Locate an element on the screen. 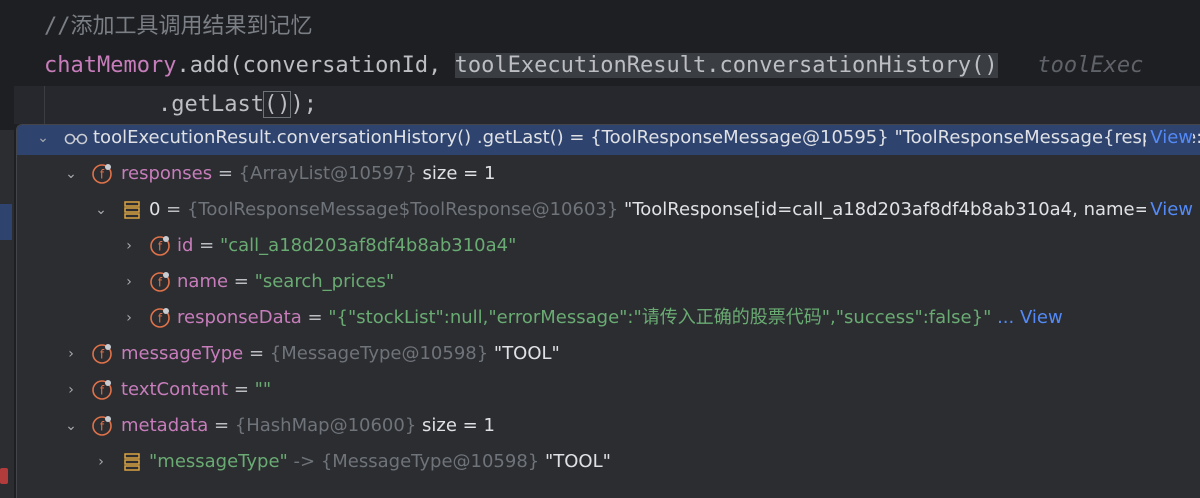 Image resolution: width=1200 pixels, height=498 pixels. row-string-value: "search_prices" is located at coordinates (324, 281).